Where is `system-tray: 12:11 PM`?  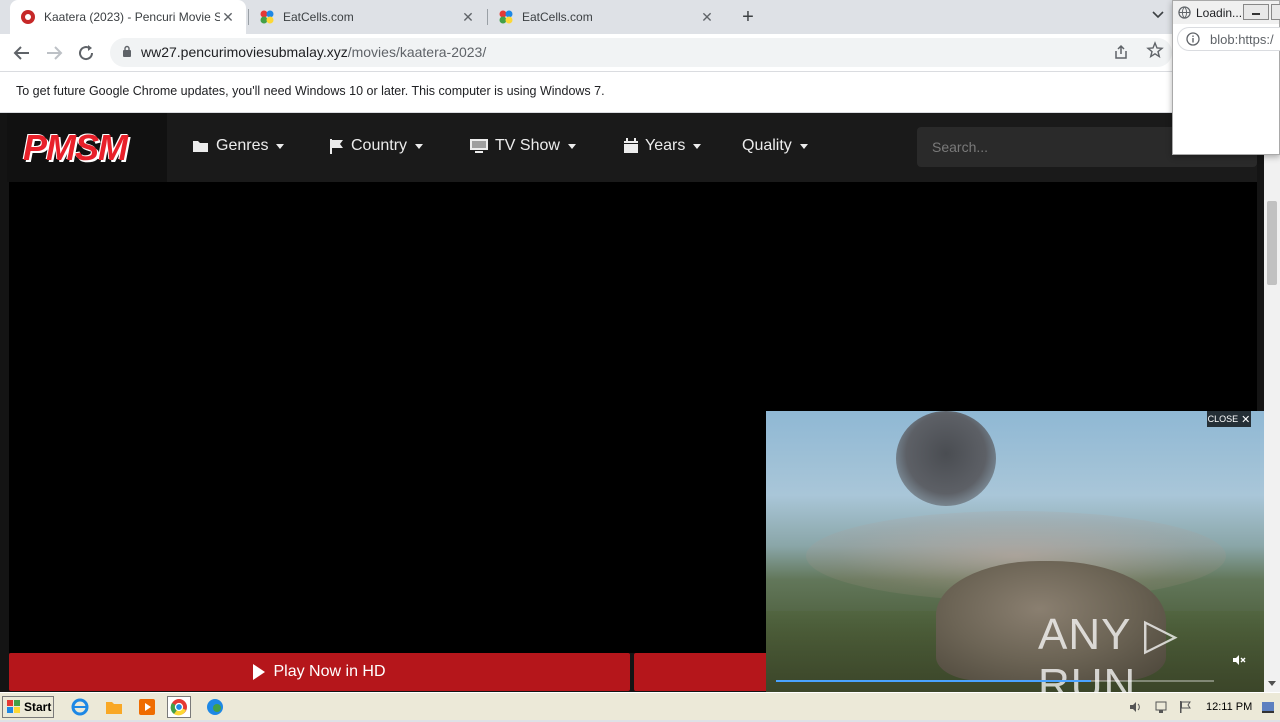
system-tray: 12:11 PM is located at coordinates (1200, 707).